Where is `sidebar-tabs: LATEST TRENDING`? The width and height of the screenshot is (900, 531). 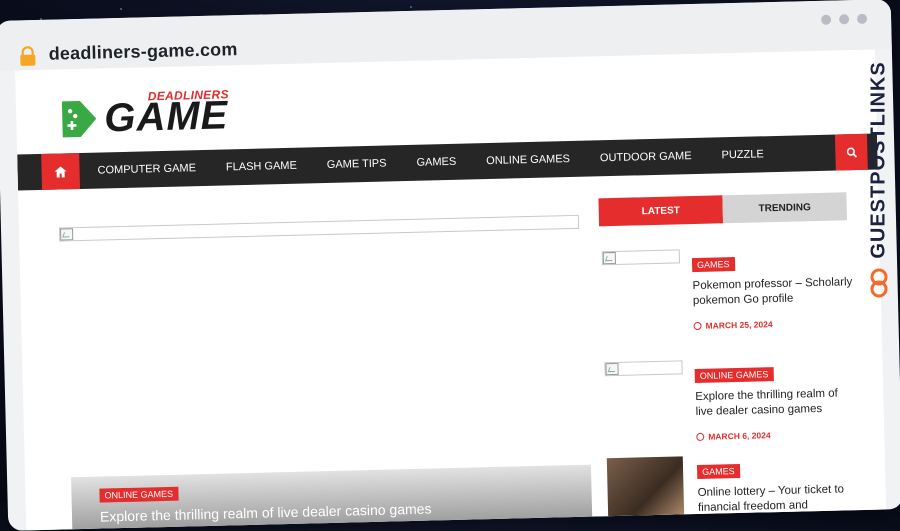 sidebar-tabs: LATEST TRENDING is located at coordinates (723, 209).